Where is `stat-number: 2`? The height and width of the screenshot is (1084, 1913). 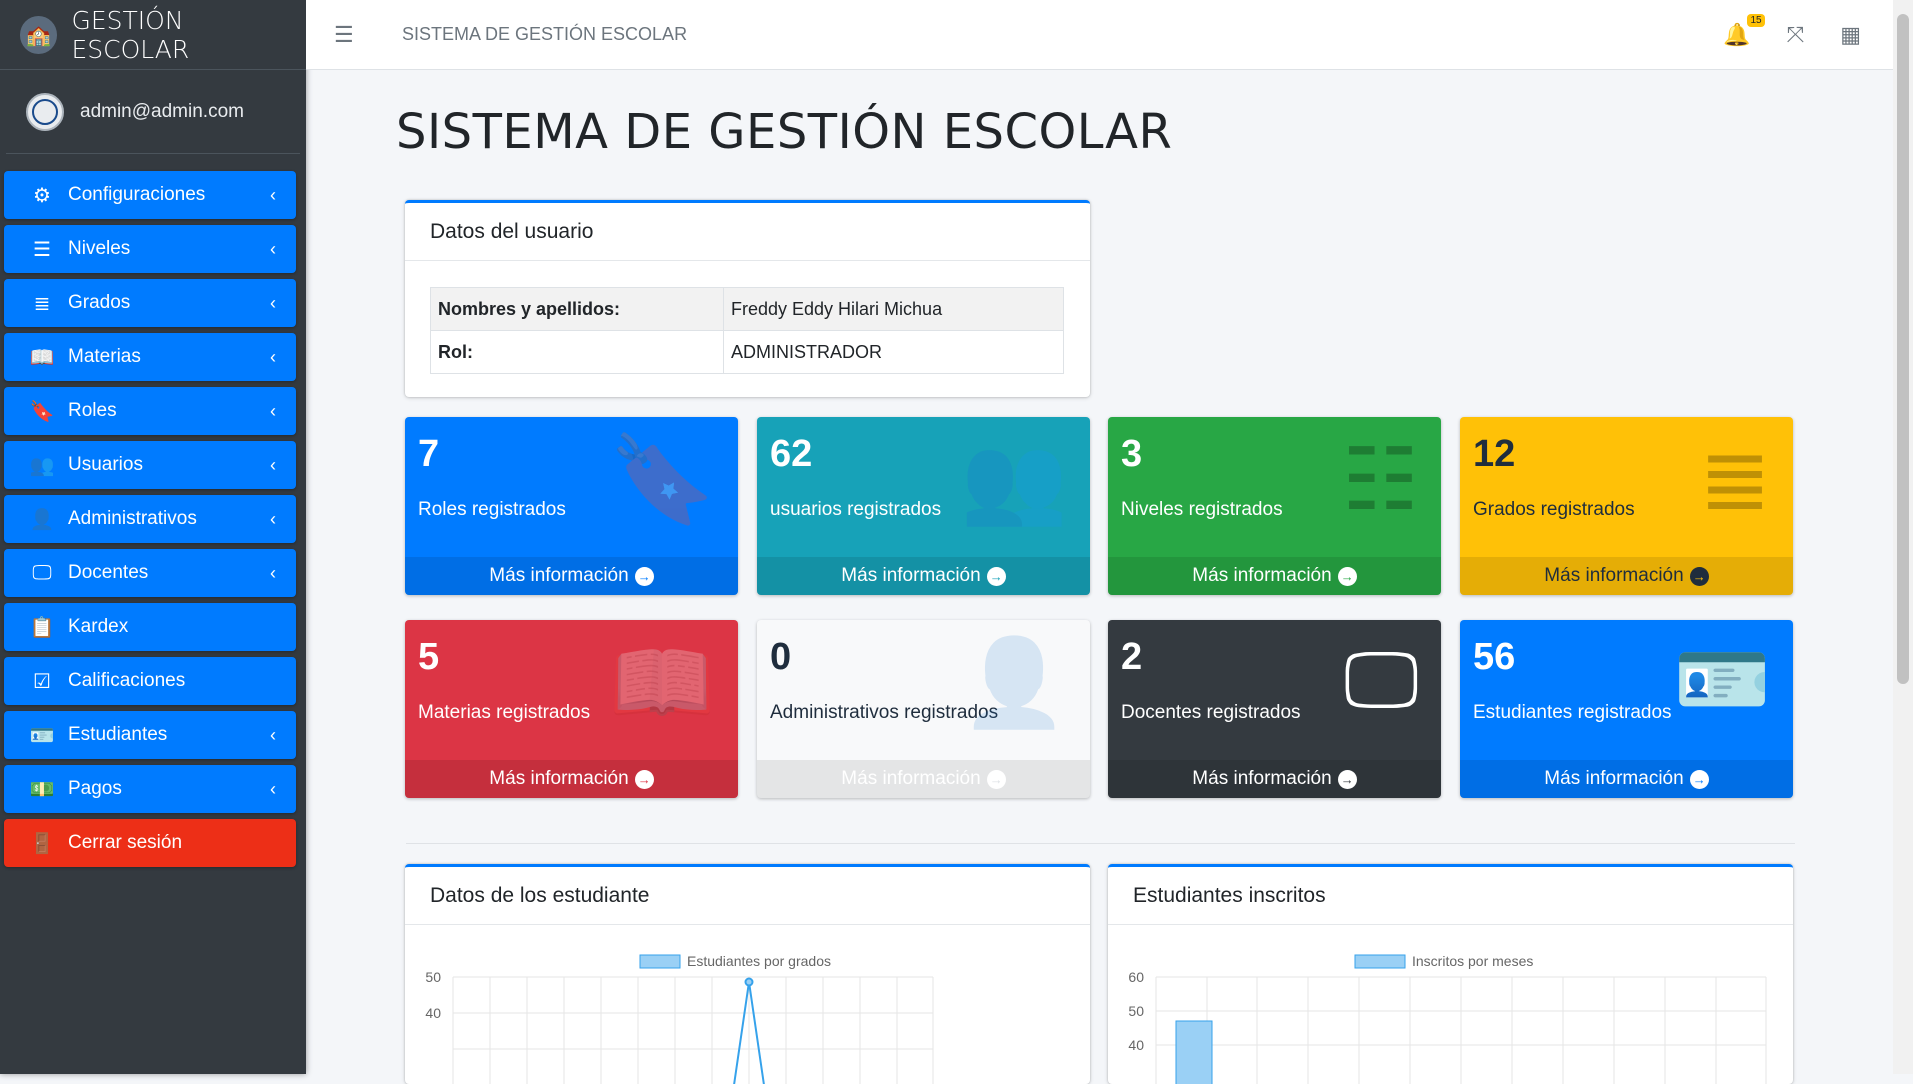 stat-number: 2 is located at coordinates (1132, 657).